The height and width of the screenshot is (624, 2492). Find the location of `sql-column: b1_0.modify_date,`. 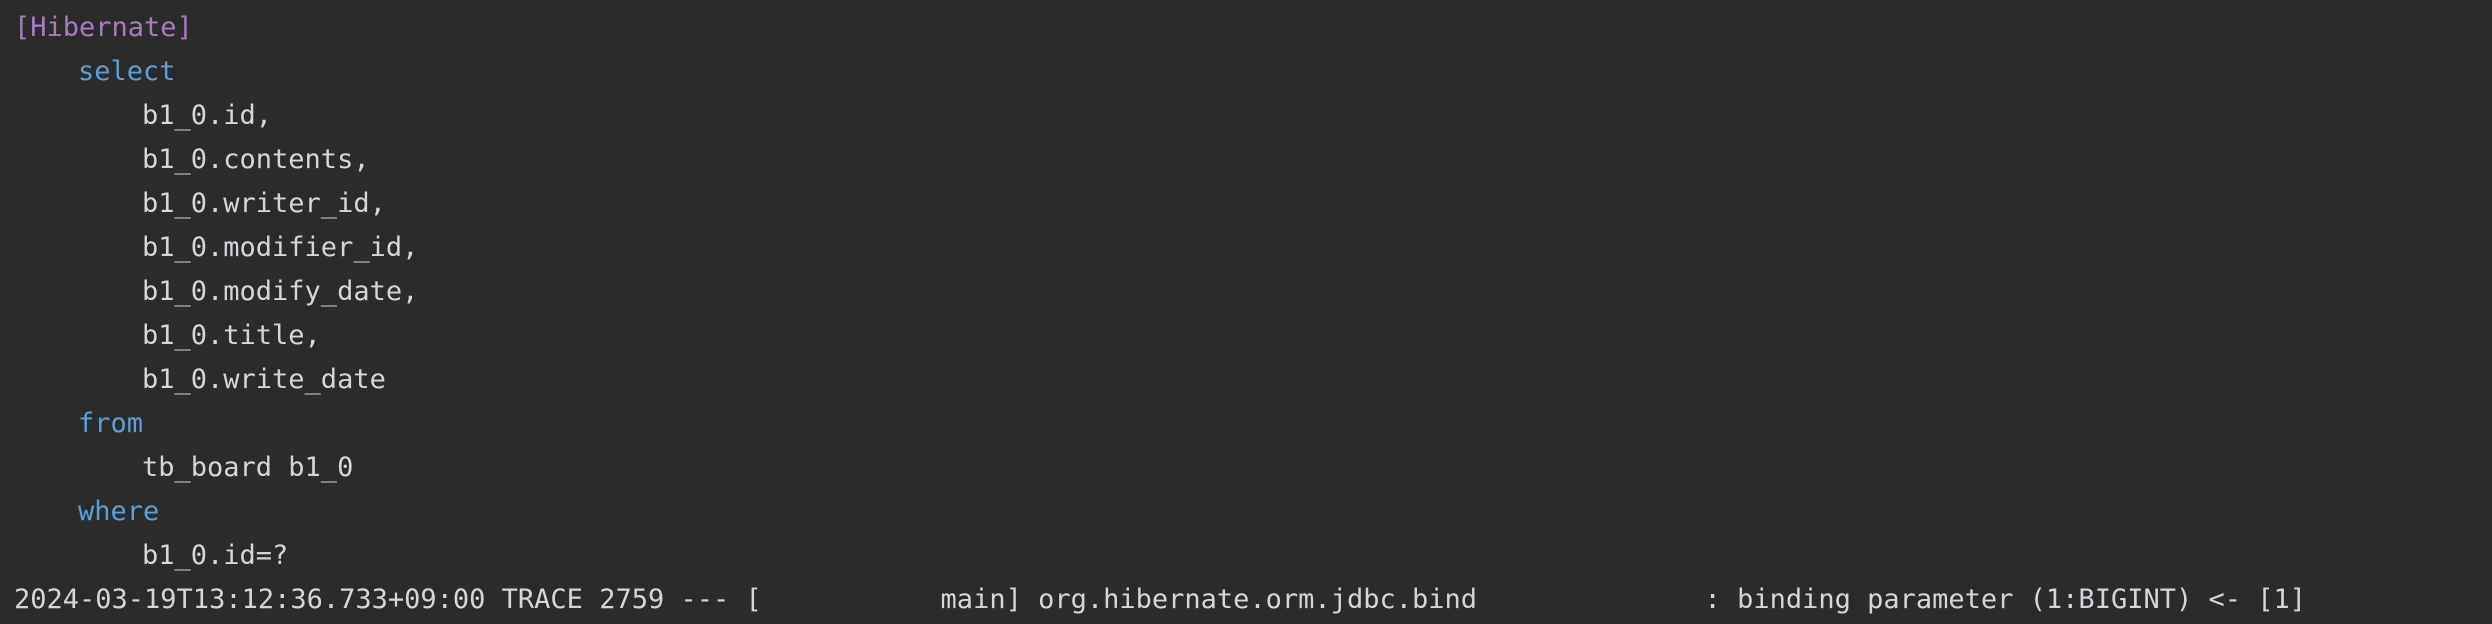

sql-column: b1_0.modify_date, is located at coordinates (280, 291).